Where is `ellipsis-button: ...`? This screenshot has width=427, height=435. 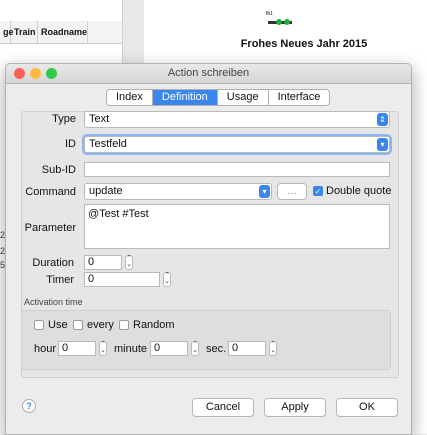 ellipsis-button: ... is located at coordinates (292, 191).